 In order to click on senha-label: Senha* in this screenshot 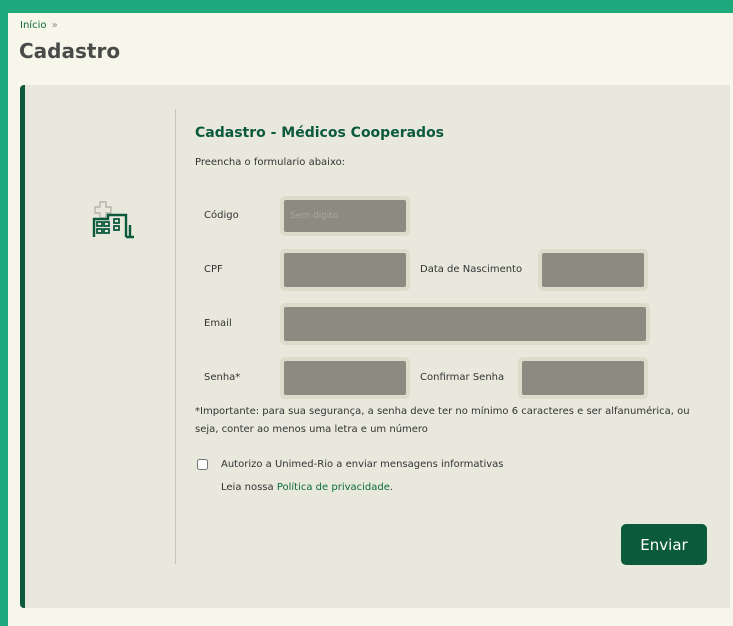, I will do `click(222, 377)`.